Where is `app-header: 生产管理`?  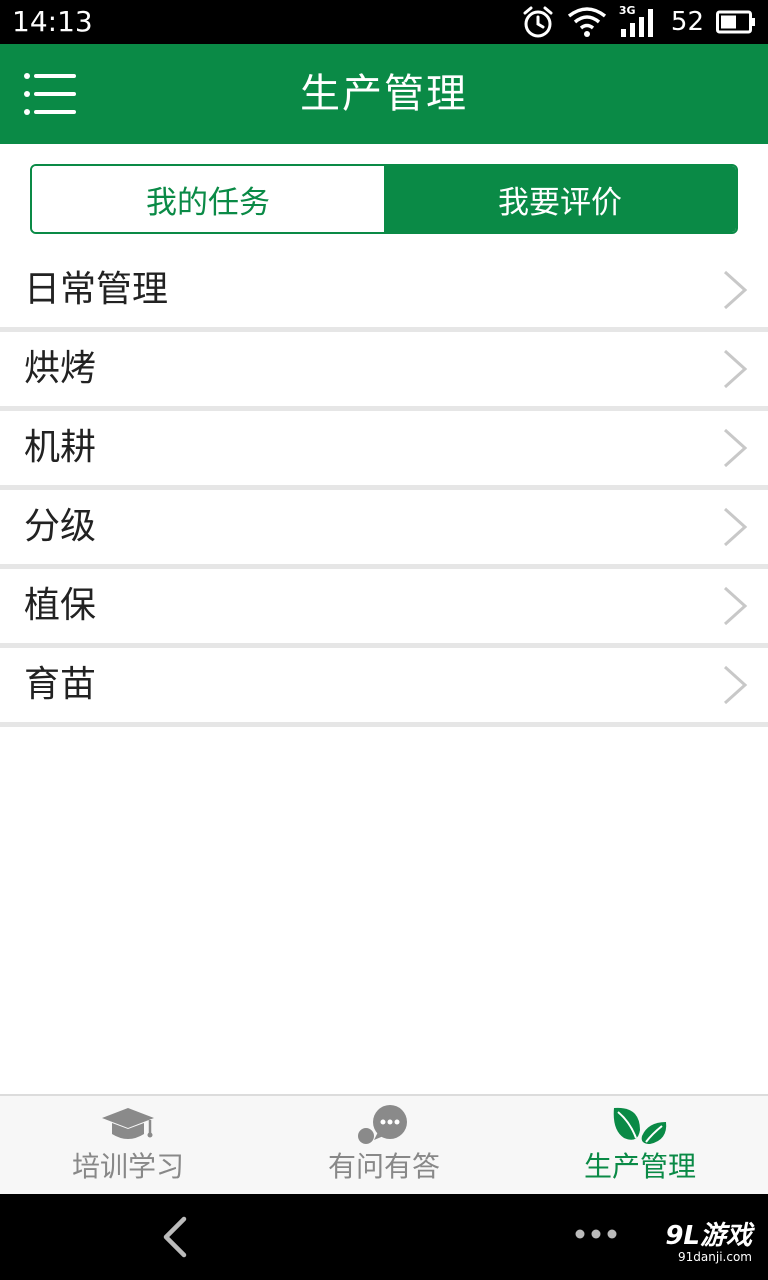
app-header: 生产管理 is located at coordinates (384, 94).